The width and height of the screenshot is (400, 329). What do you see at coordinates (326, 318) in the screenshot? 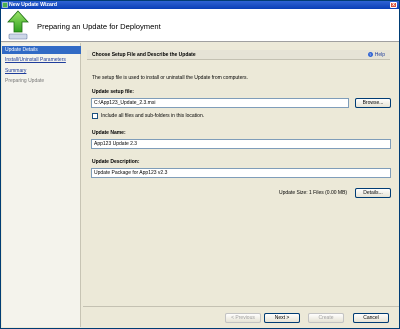
I see `create-button: Create` at bounding box center [326, 318].